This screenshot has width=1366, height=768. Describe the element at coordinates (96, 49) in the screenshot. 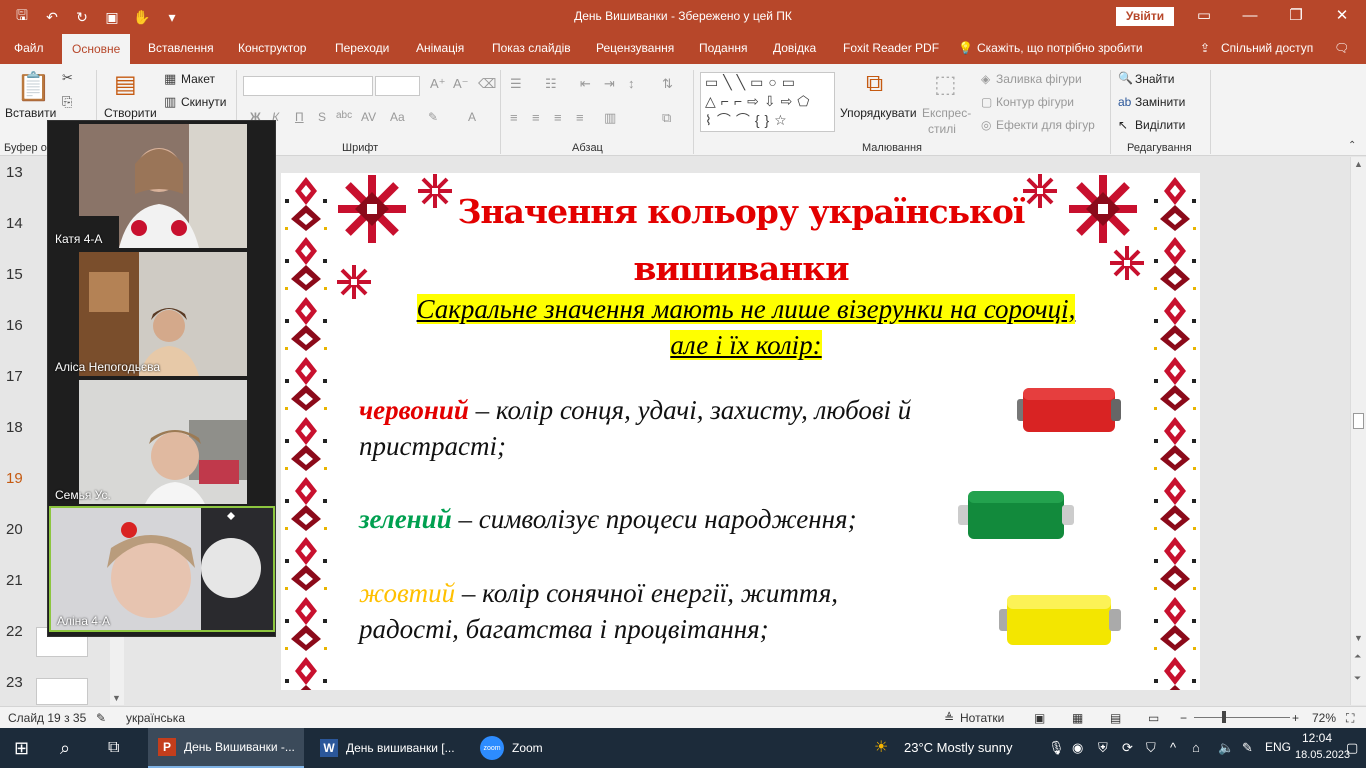

I see `tab-home: Основне` at that location.